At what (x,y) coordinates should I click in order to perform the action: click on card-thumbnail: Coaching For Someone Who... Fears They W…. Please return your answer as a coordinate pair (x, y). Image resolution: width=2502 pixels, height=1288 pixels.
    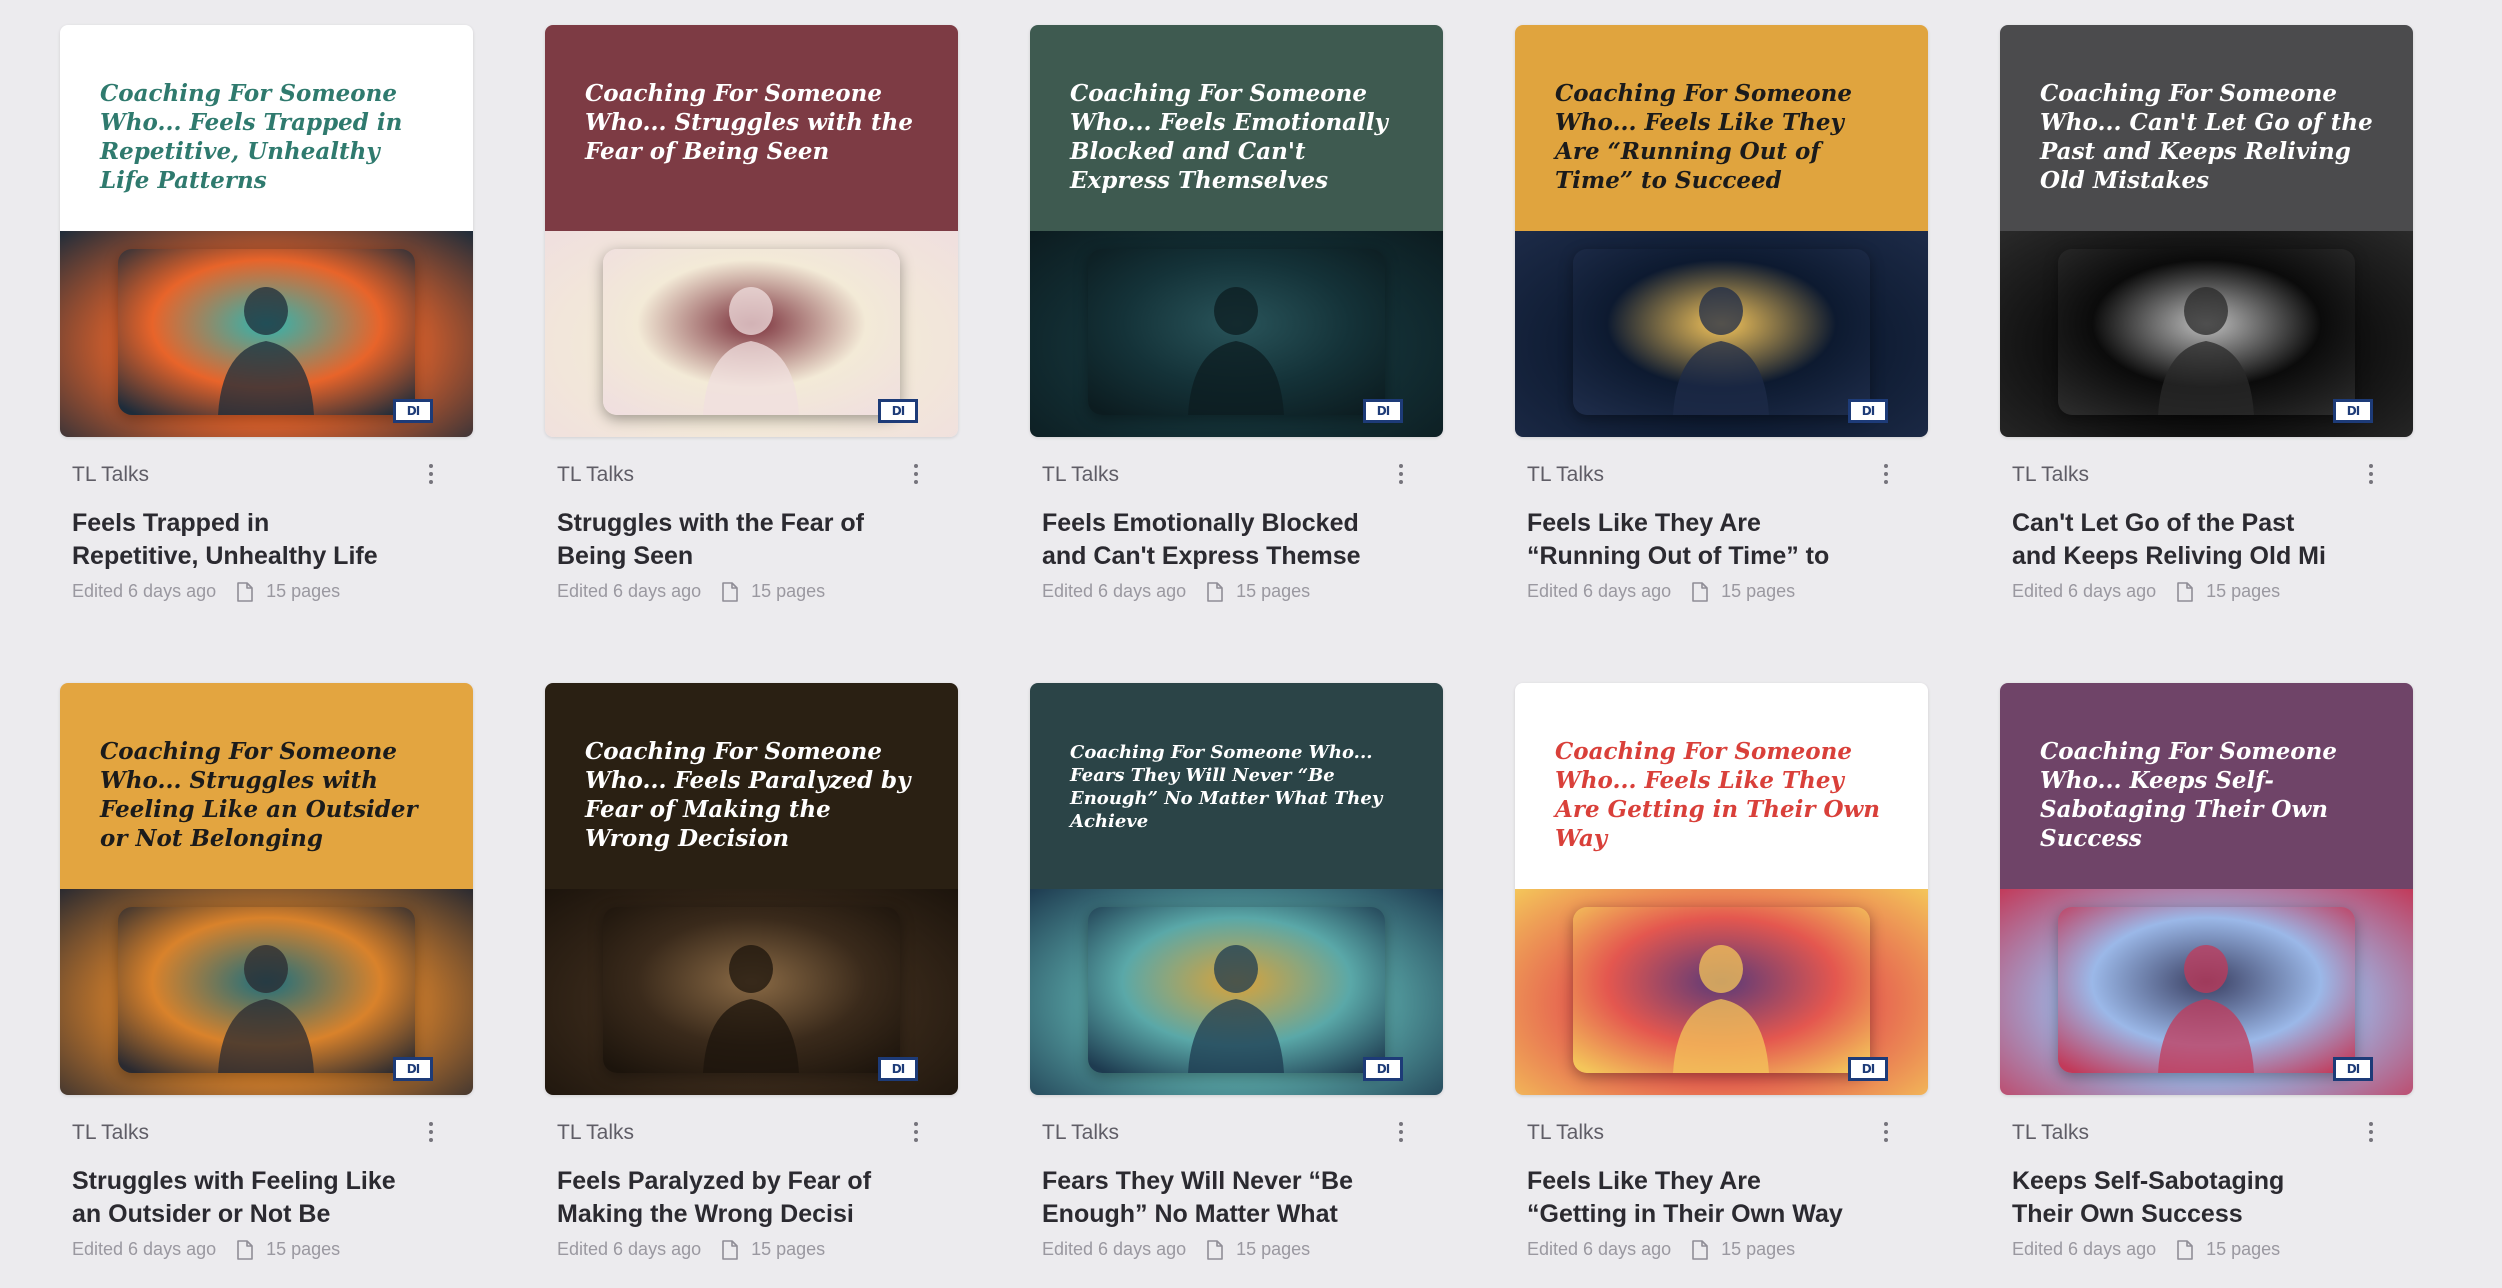
    Looking at the image, I should click on (1236, 889).